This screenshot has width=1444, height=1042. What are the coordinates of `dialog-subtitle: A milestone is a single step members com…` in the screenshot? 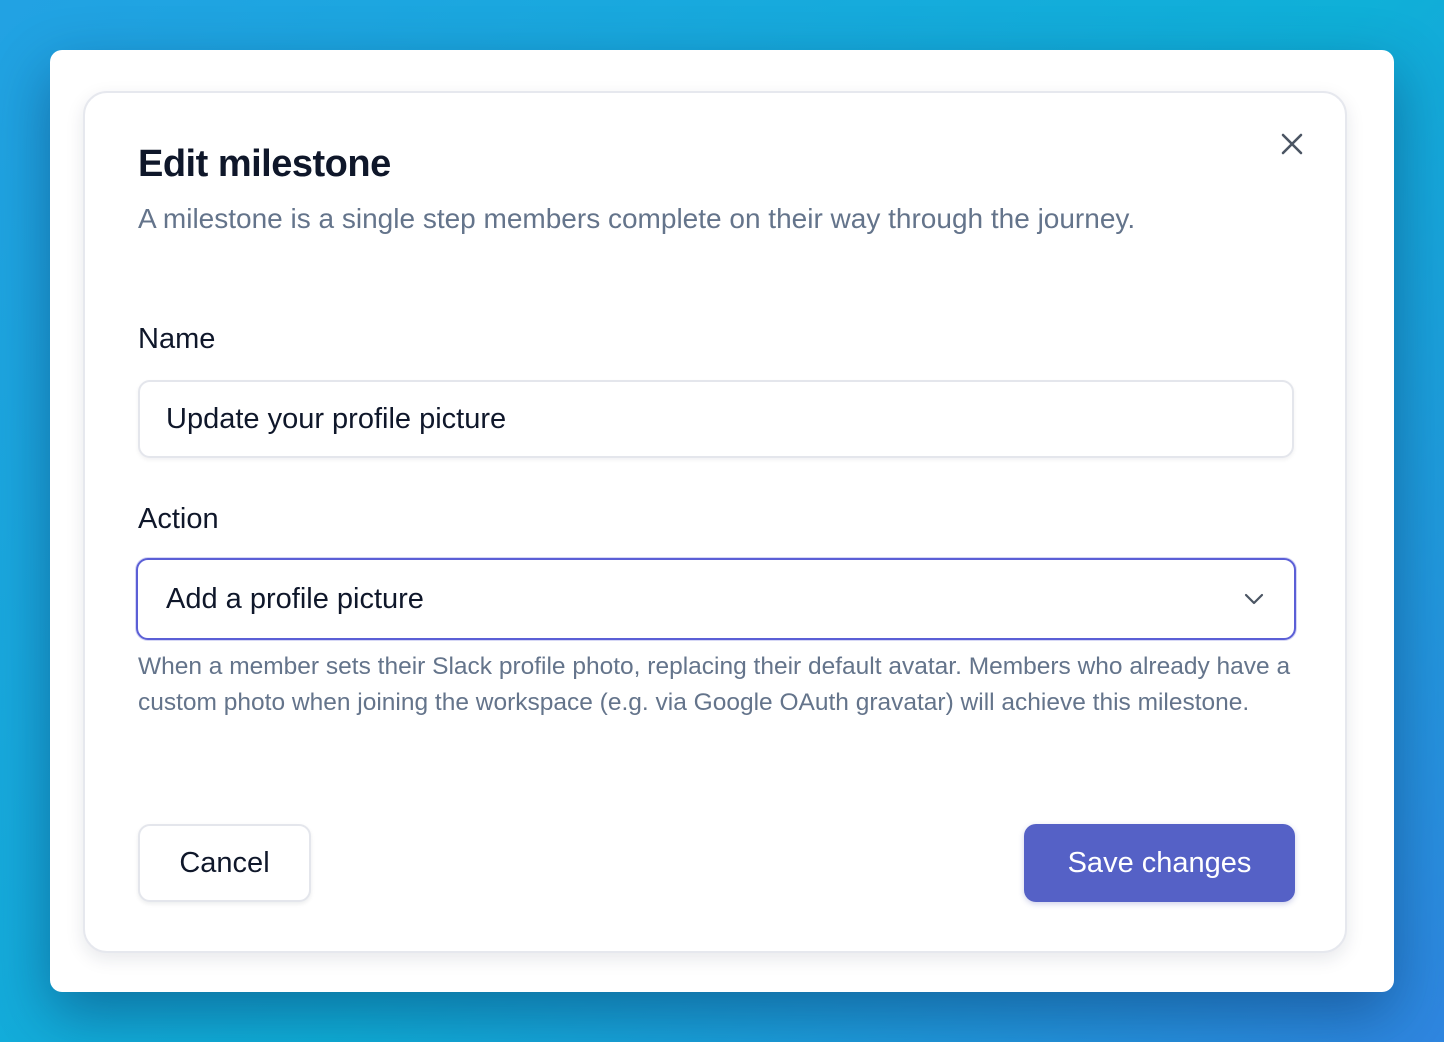 It's located at (637, 218).